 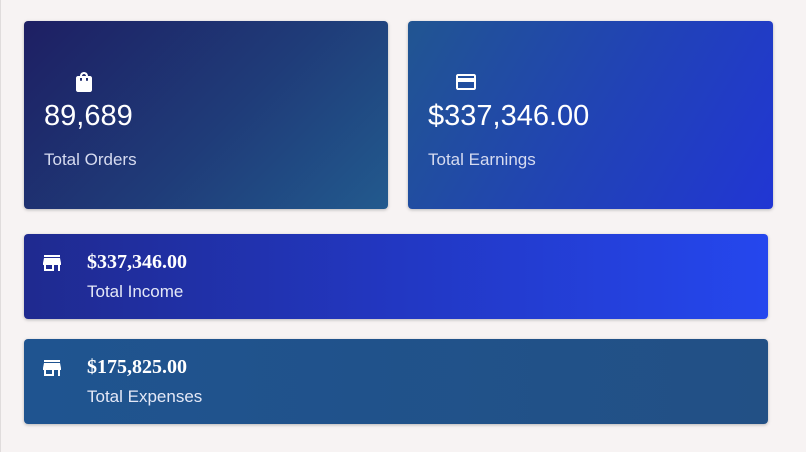 What do you see at coordinates (466, 82) in the screenshot?
I see `credit-card-icon` at bounding box center [466, 82].